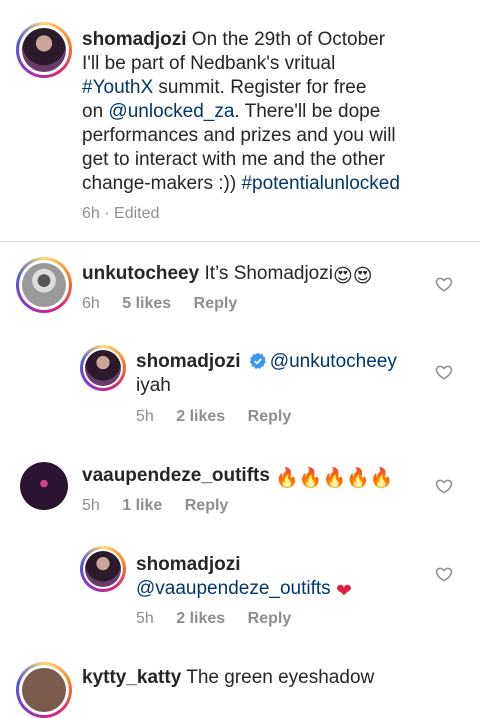 The image size is (480, 718). I want to click on hashtag-youthx: #YouthX, so click(117, 87).